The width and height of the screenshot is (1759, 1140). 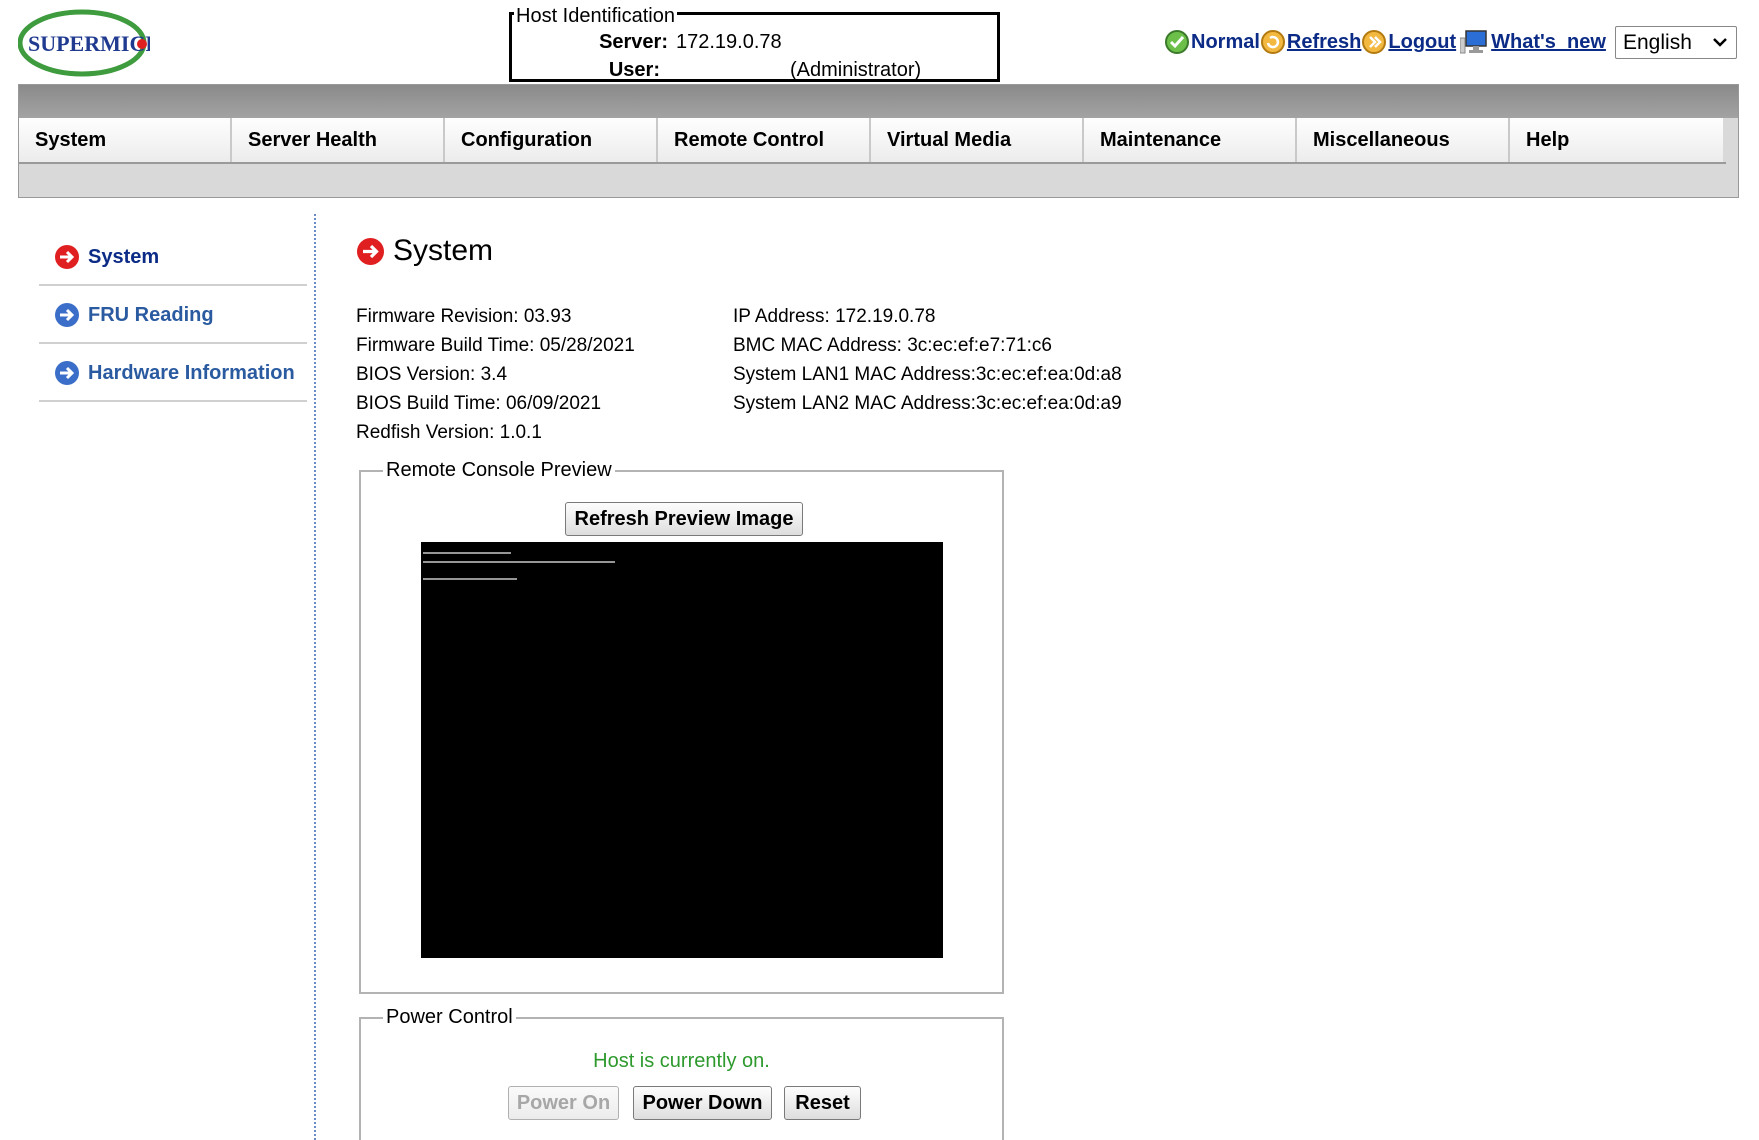 I want to click on nav-top-bar, so click(x=878, y=101).